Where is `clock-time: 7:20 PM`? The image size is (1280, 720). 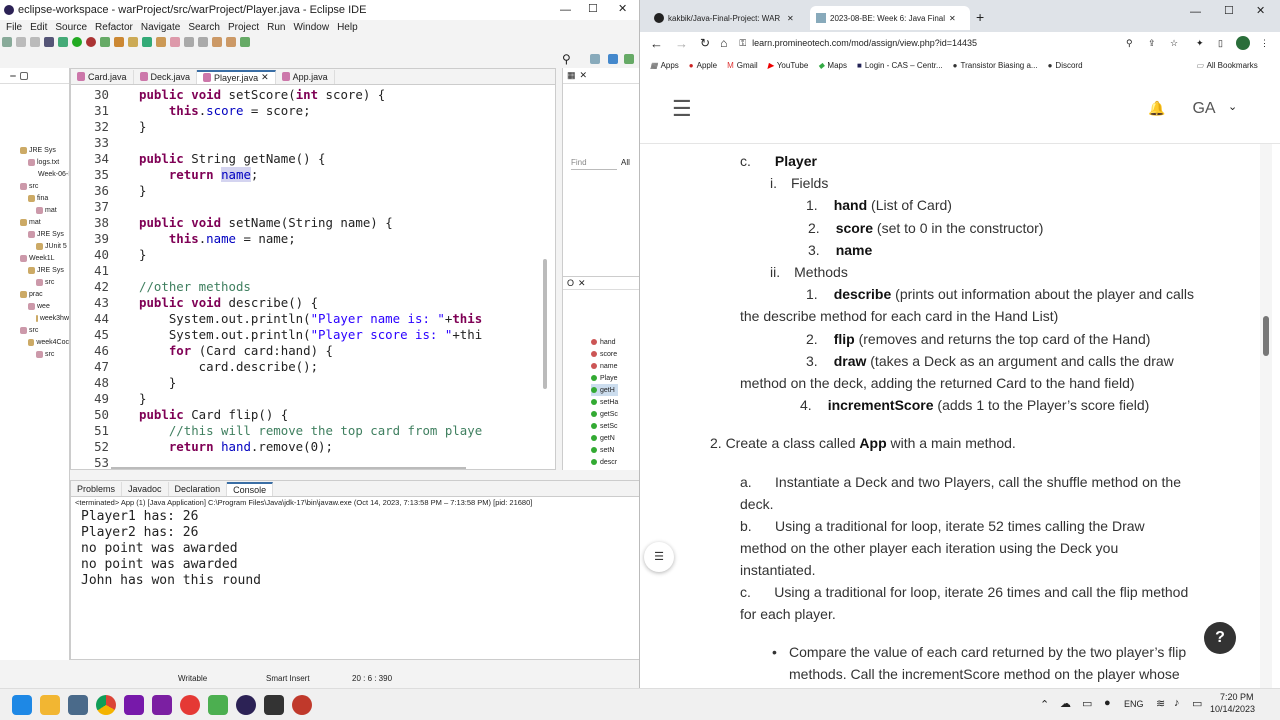 clock-time: 7:20 PM is located at coordinates (1237, 697).